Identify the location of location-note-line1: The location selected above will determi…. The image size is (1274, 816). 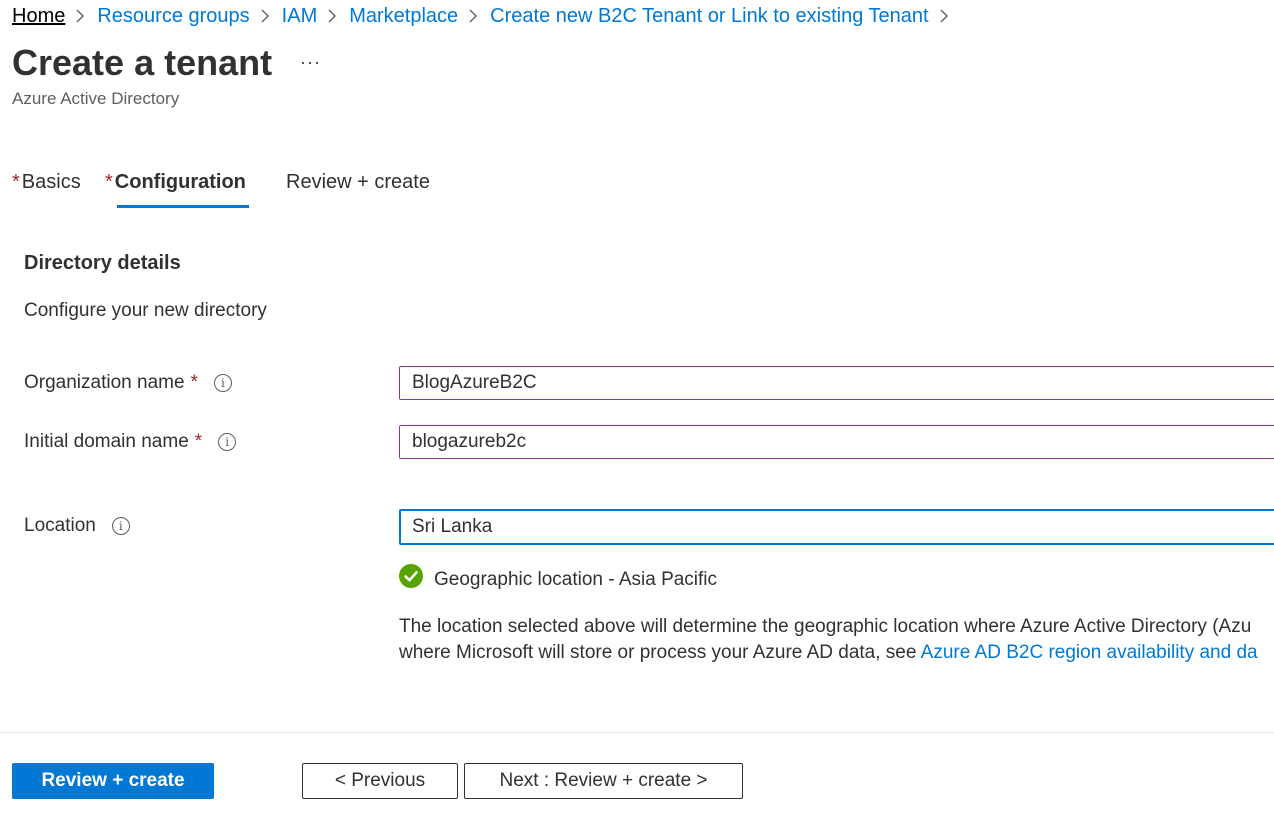
(825, 626).